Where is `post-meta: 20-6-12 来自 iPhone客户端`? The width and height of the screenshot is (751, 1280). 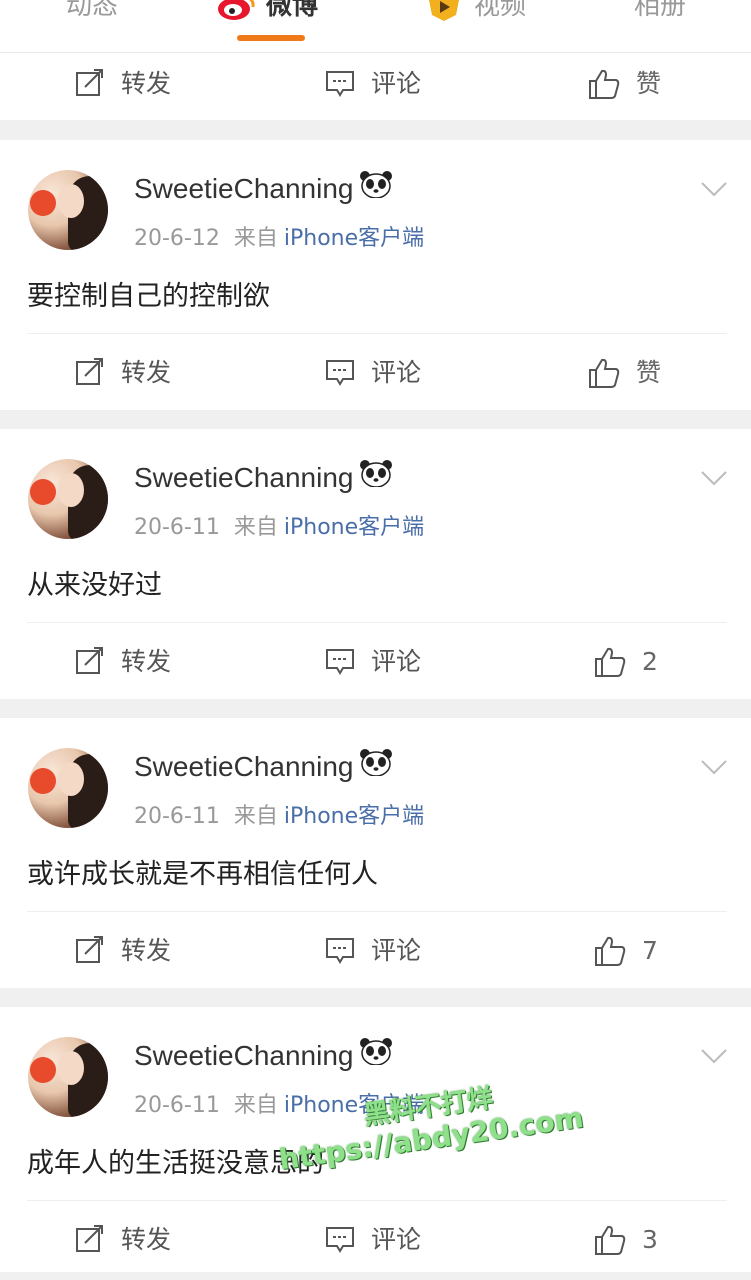 post-meta: 20-6-12 来自 iPhone客户端 is located at coordinates (279, 236).